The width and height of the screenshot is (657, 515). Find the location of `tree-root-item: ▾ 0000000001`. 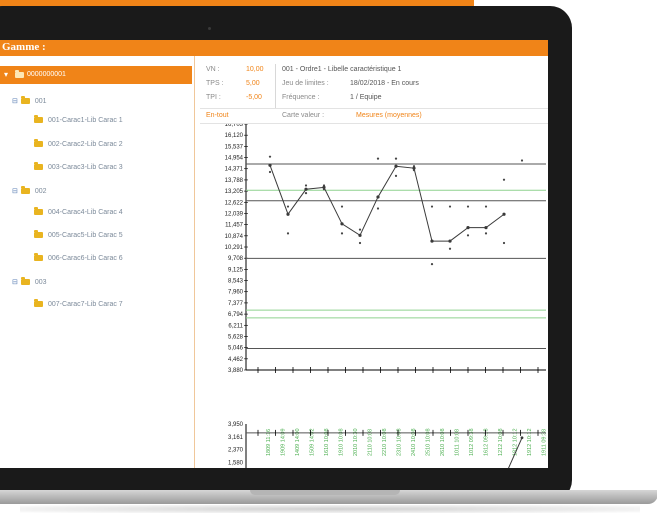

tree-root-item: ▾ 0000000001 is located at coordinates (96, 75).